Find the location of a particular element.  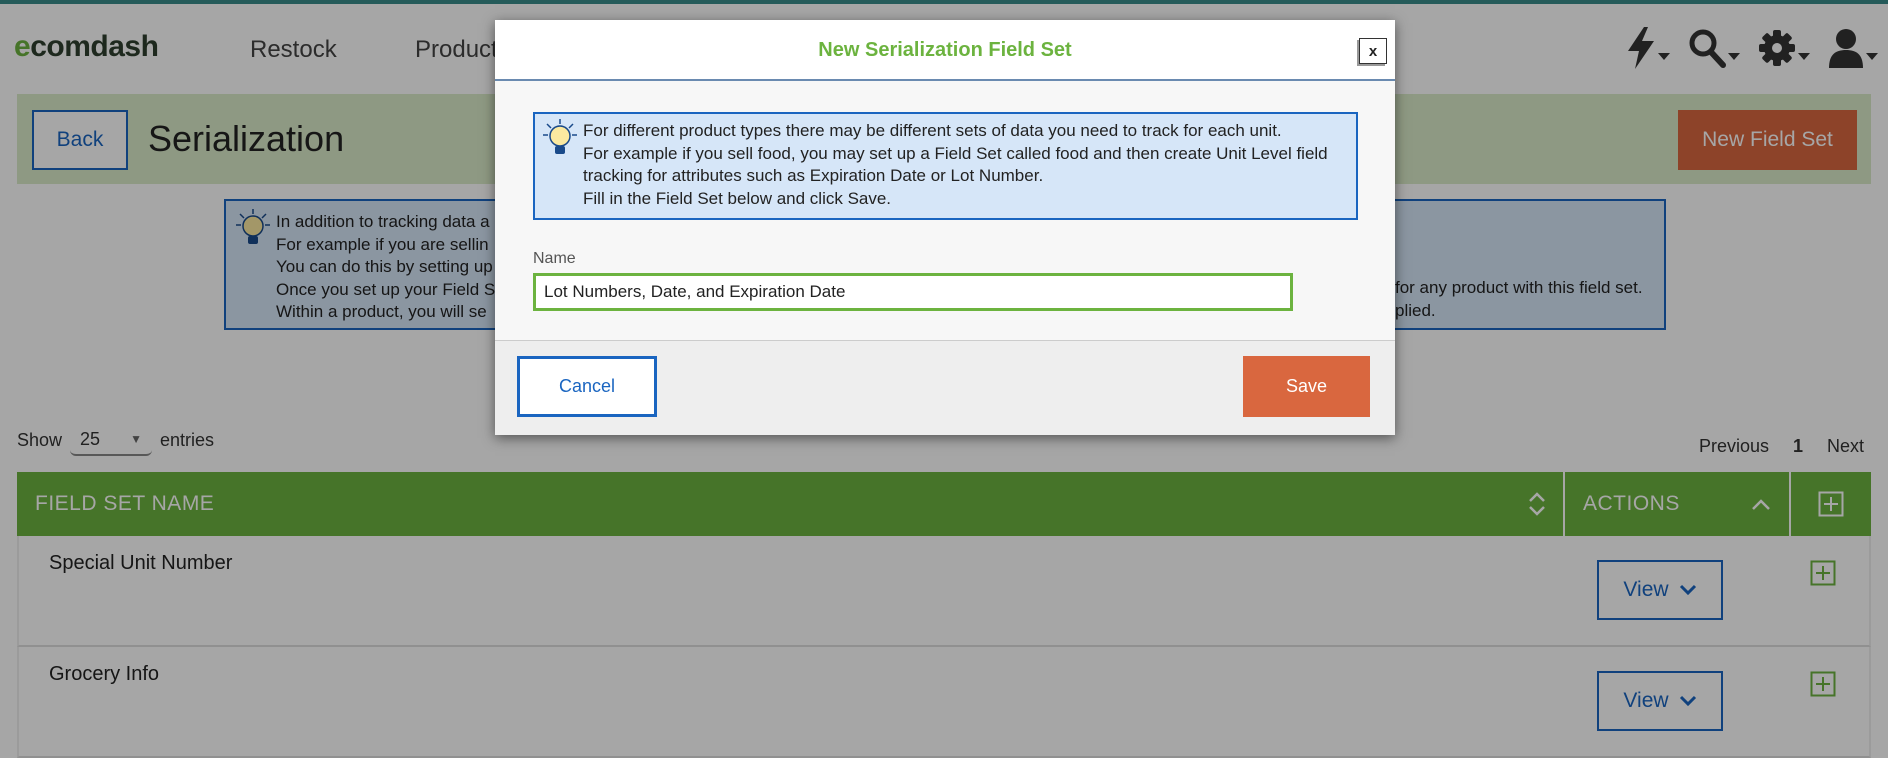

name-field-label: Name is located at coordinates (554, 258).